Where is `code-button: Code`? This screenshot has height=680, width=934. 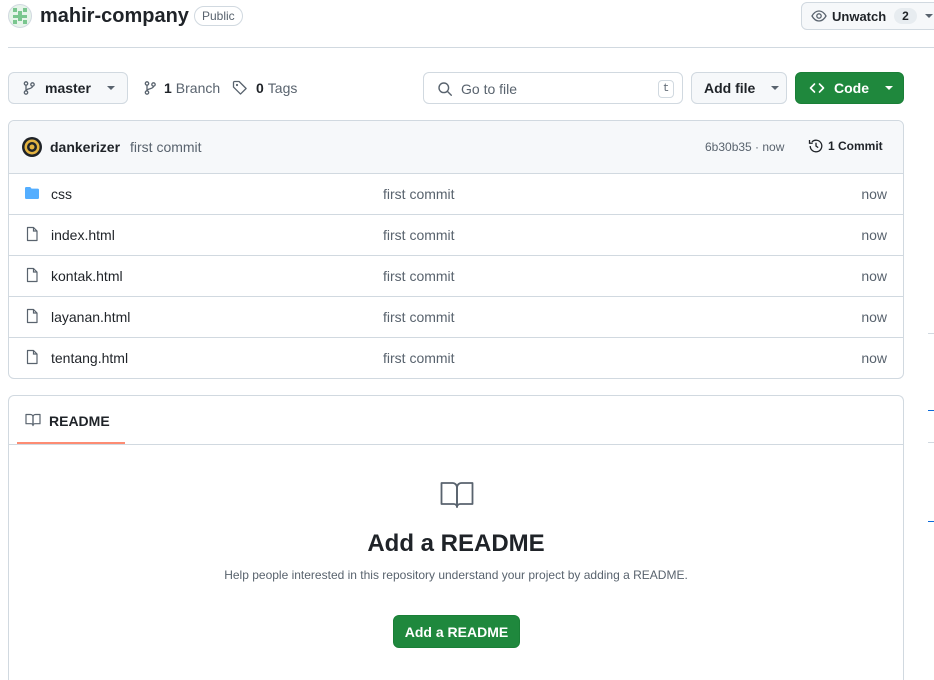 code-button: Code is located at coordinates (849, 88).